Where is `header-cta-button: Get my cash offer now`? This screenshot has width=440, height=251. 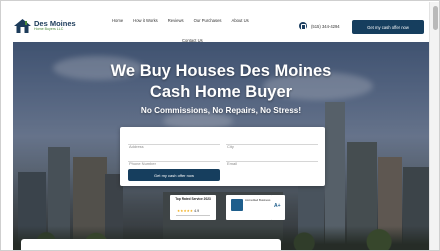 header-cta-button: Get my cash offer now is located at coordinates (388, 27).